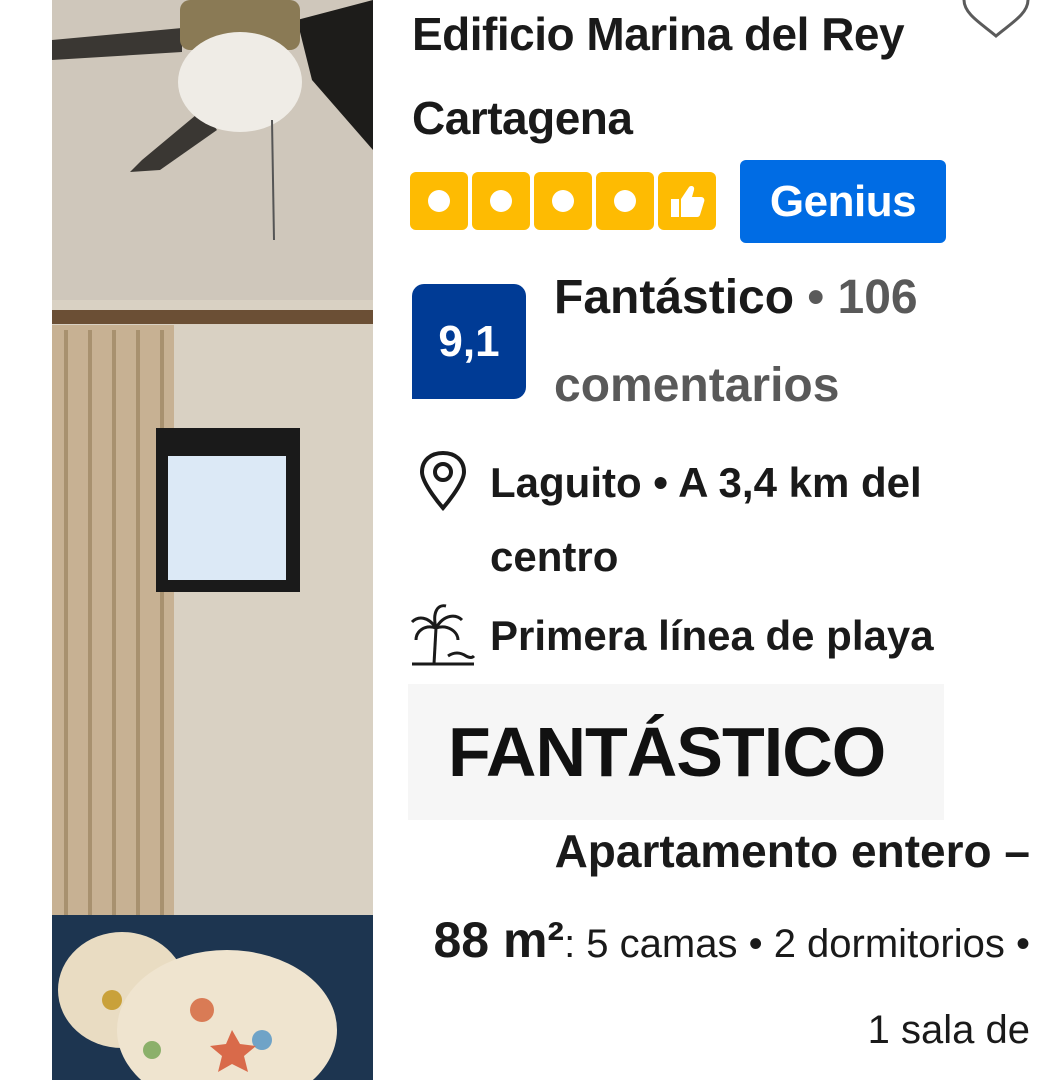 The image size is (1051, 1080). What do you see at coordinates (784, 342) in the screenshot?
I see `review-summary: Fantástico • 106 comentarios` at bounding box center [784, 342].